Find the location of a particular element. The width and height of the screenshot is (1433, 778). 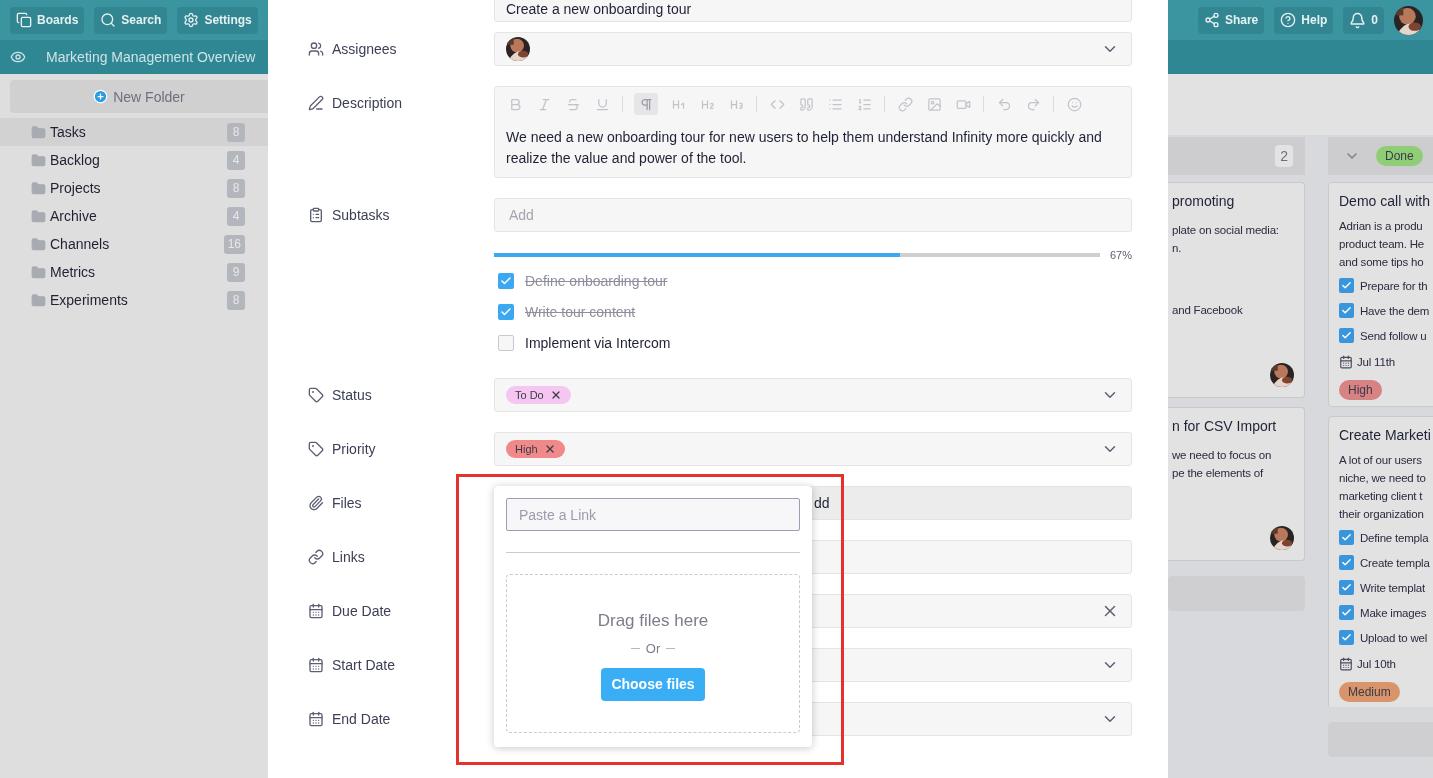

users-icon is located at coordinates (316, 49).